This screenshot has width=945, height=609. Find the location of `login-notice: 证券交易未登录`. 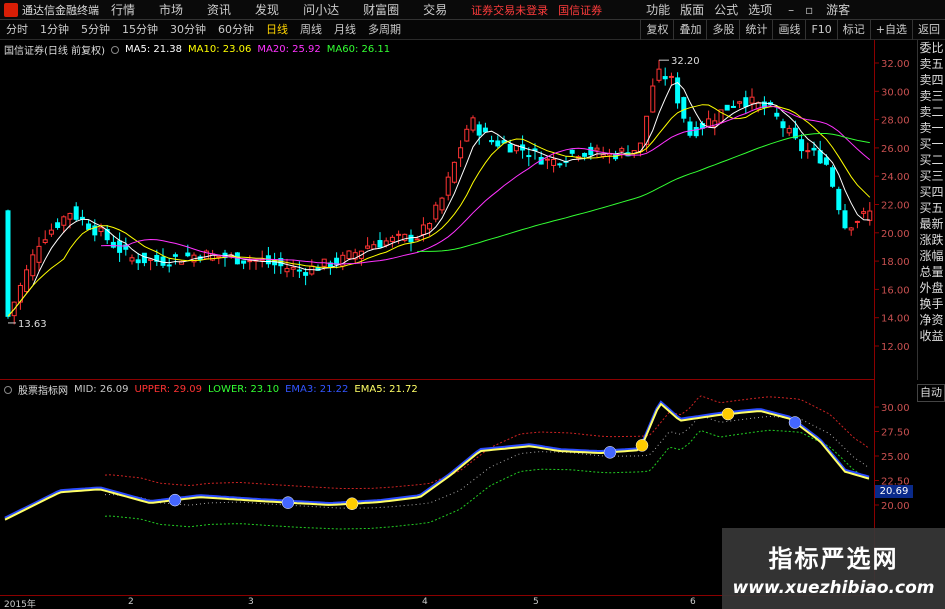

login-notice: 证券交易未登录 is located at coordinates (509, 10).